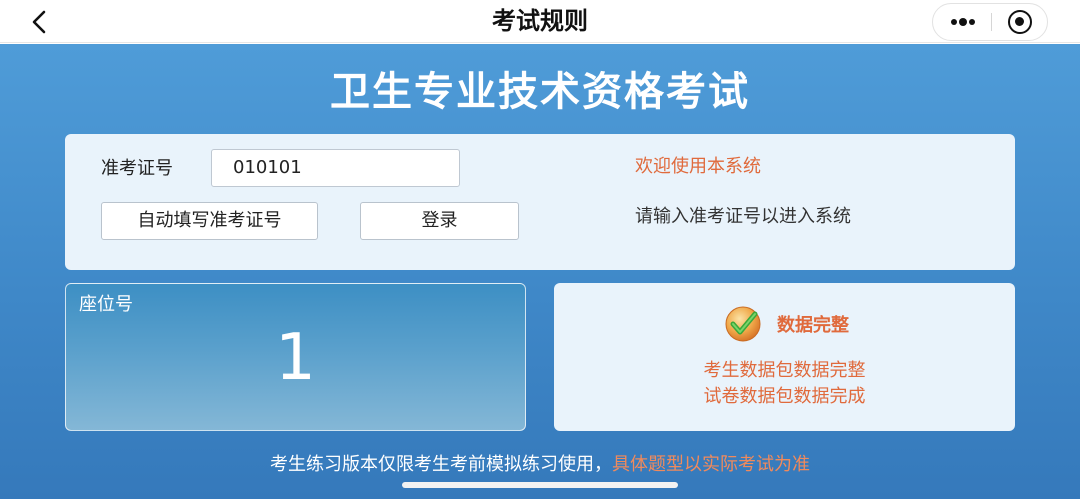  What do you see at coordinates (335, 168) in the screenshot?
I see `exam-id-input: 010101` at bounding box center [335, 168].